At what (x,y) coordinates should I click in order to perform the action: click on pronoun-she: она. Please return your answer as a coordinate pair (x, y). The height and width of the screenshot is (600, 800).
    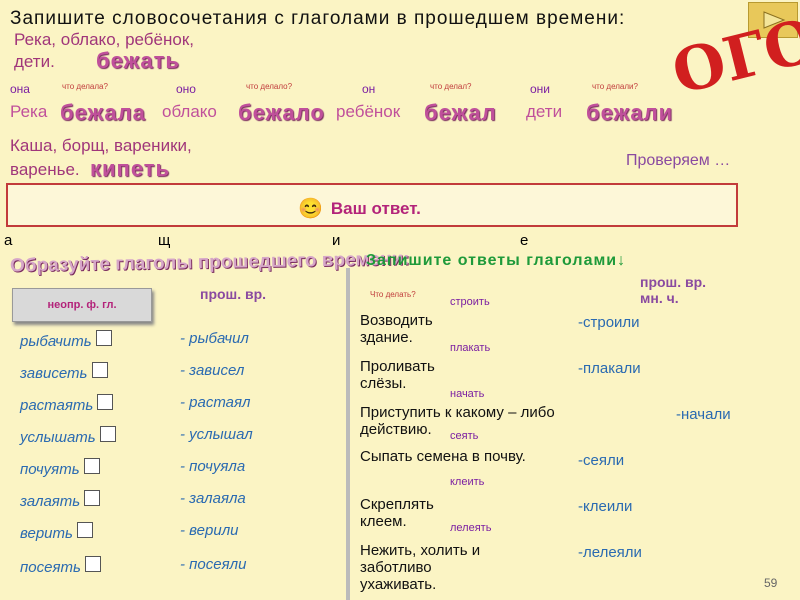
    Looking at the image, I should click on (20, 89).